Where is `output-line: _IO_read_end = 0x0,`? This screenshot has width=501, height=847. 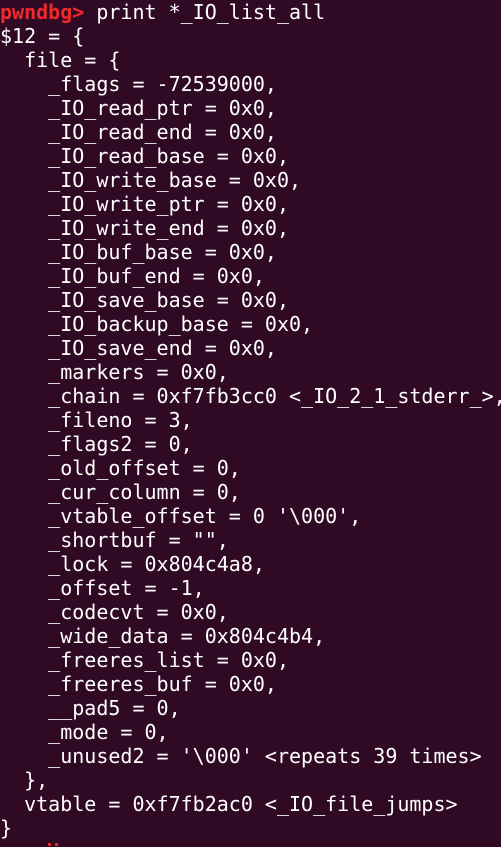 output-line: _IO_read_end = 0x0, is located at coordinates (138, 132).